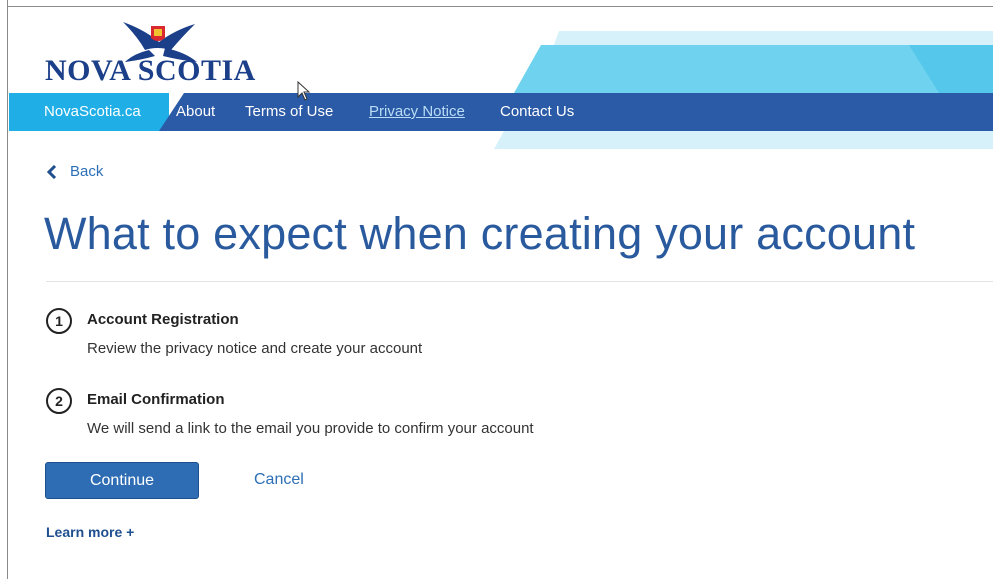 This screenshot has width=993, height=579. I want to click on continue-button: Continue, so click(122, 480).